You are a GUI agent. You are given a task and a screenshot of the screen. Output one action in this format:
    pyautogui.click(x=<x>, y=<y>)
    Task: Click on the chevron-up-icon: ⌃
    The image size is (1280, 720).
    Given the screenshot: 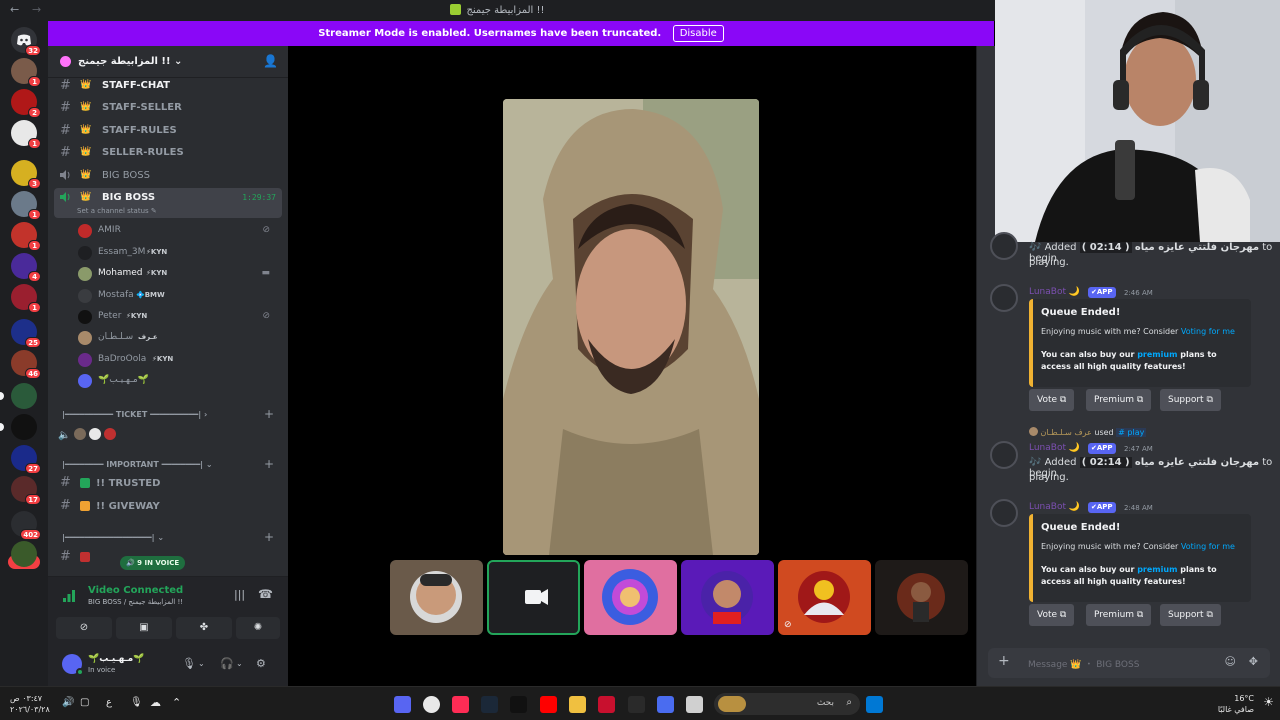 What is the action you would take?
    pyautogui.click(x=176, y=702)
    